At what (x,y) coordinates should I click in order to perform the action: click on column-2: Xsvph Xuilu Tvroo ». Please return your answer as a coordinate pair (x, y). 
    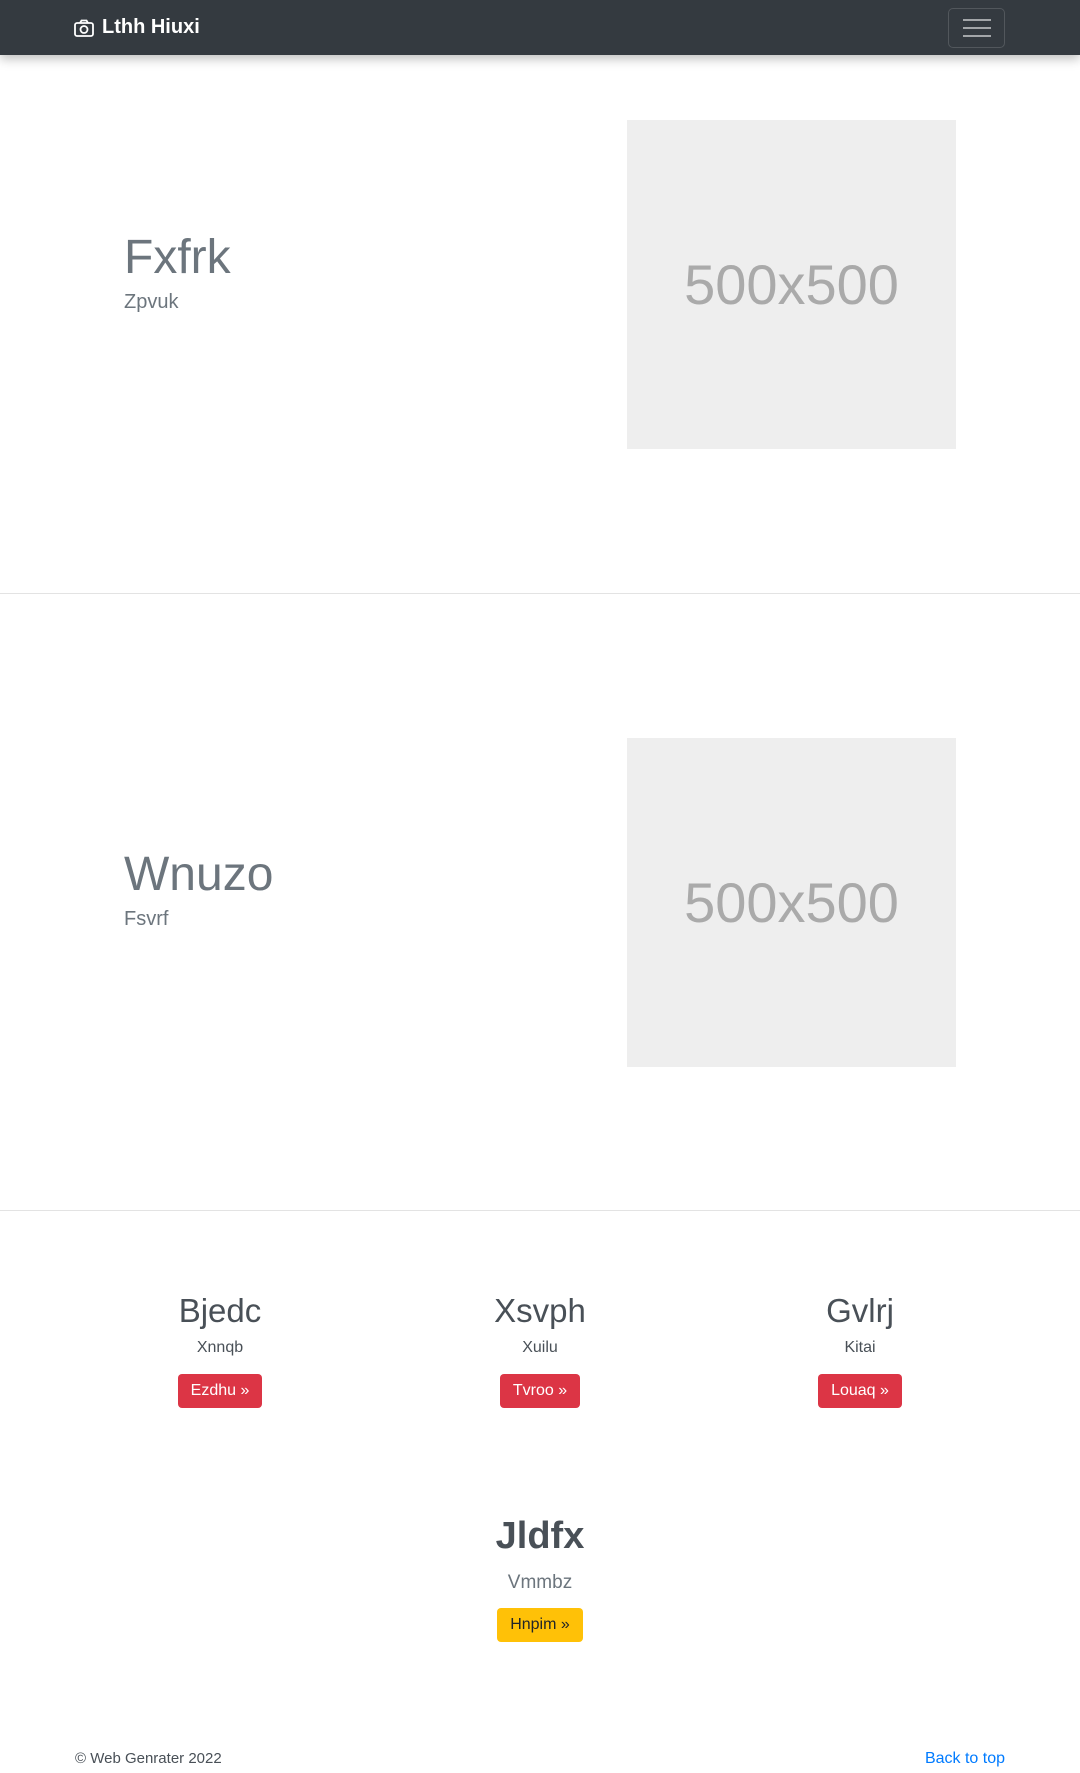
    Looking at the image, I should click on (540, 1350).